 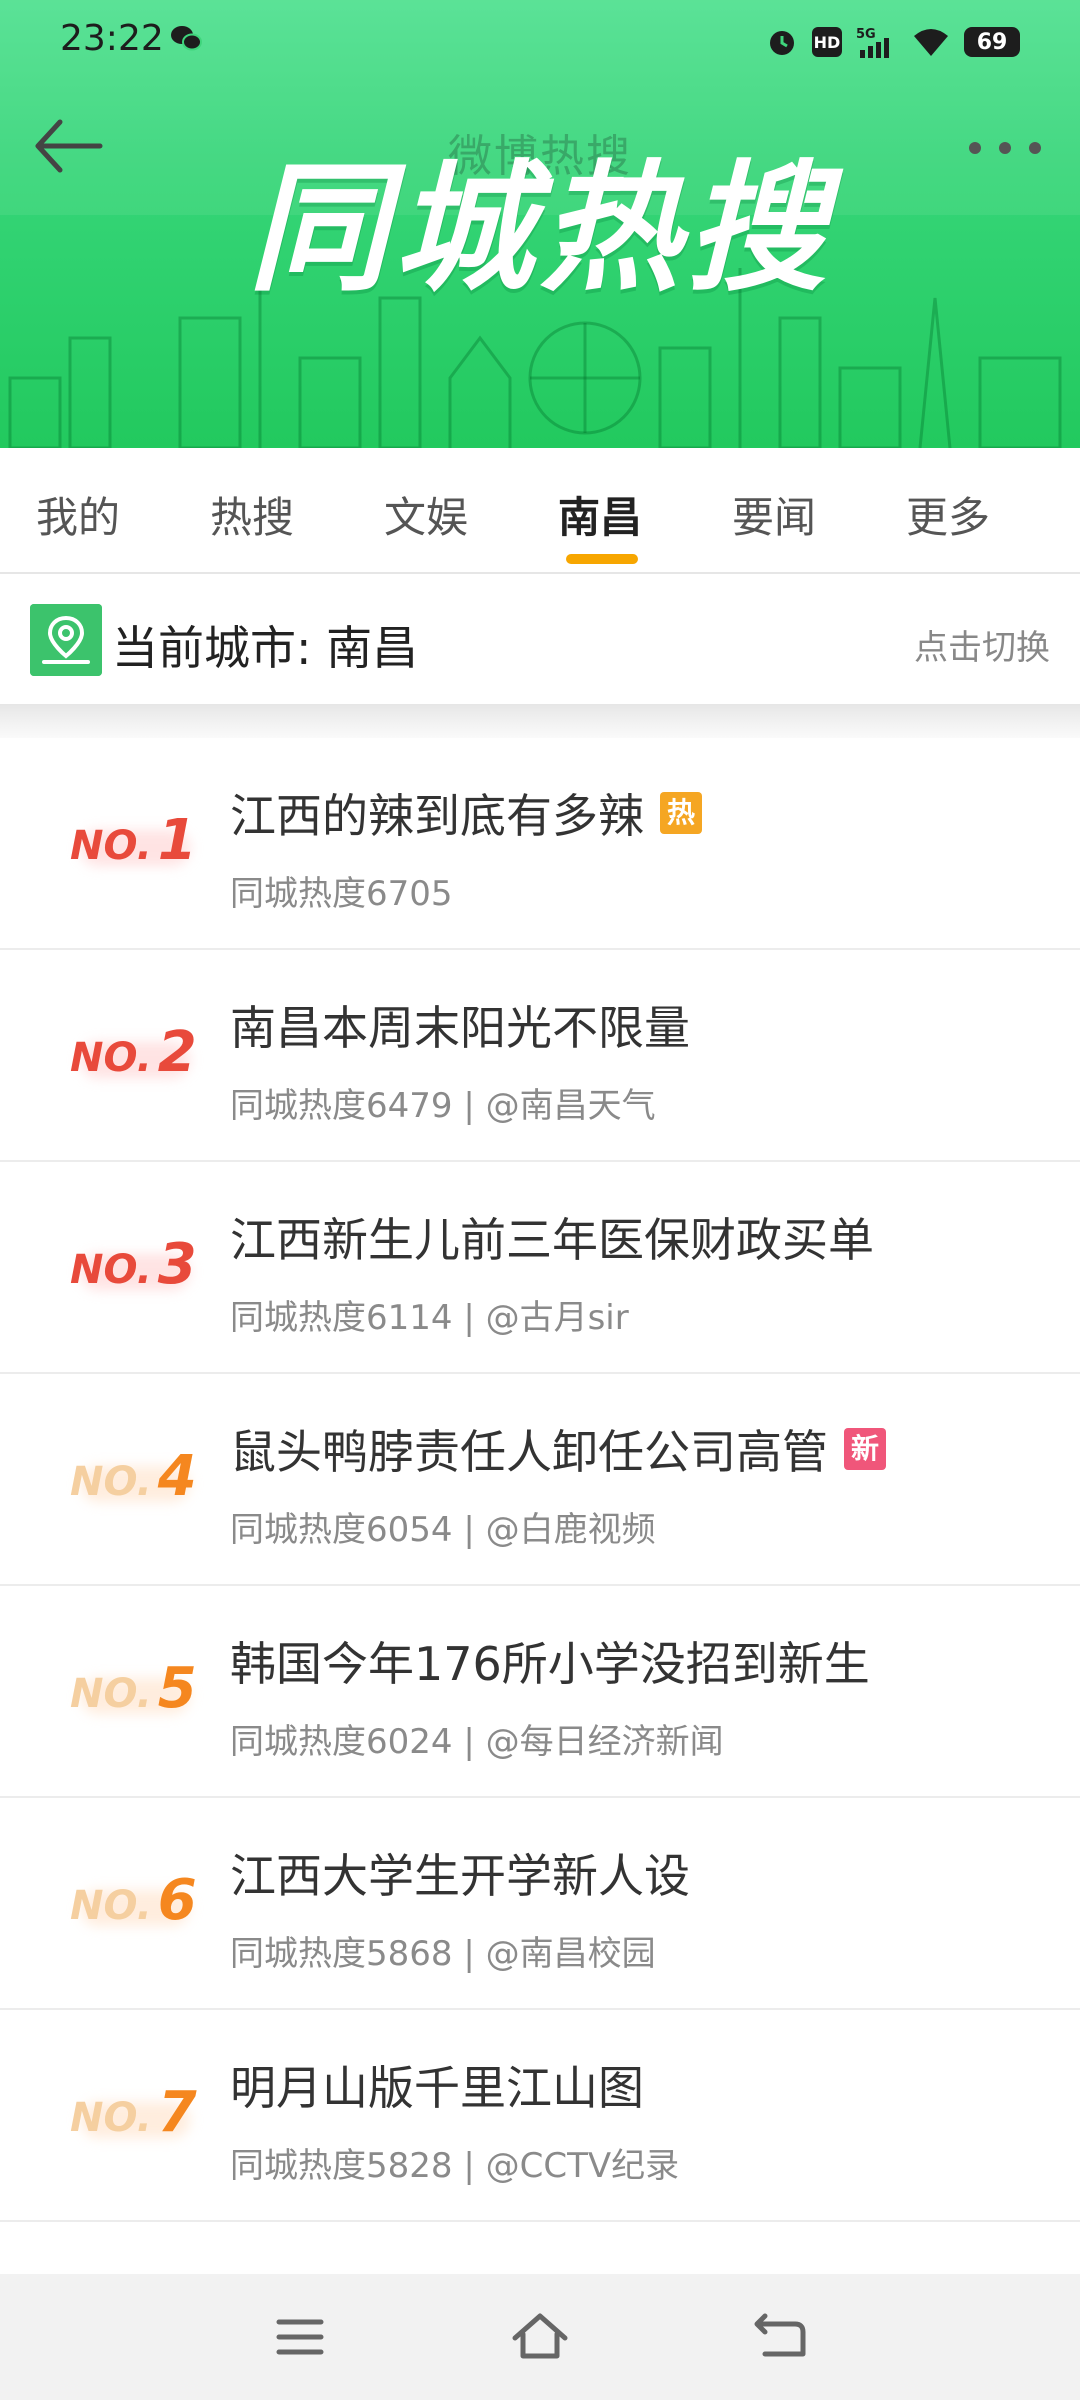 What do you see at coordinates (992, 42) in the screenshot?
I see `battery-indicator: 69` at bounding box center [992, 42].